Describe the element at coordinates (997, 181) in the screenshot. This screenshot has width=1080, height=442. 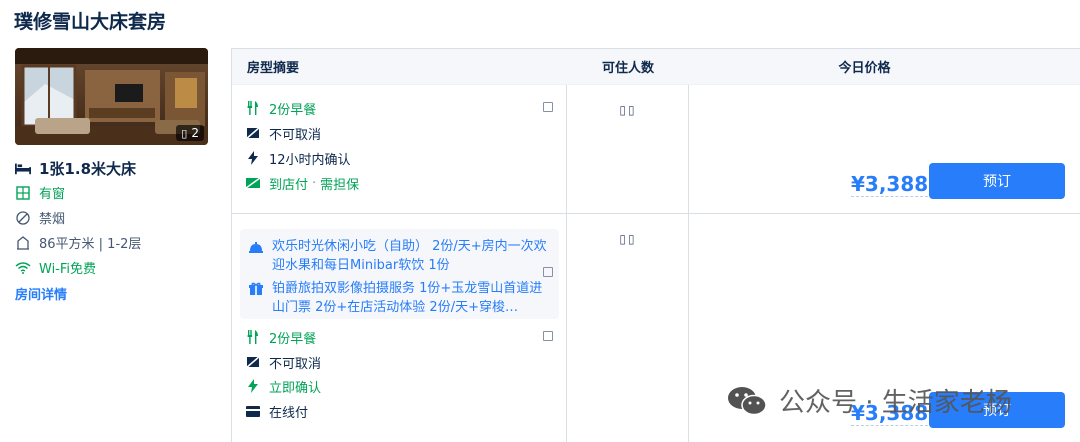
I see `book-button: 预订` at that location.